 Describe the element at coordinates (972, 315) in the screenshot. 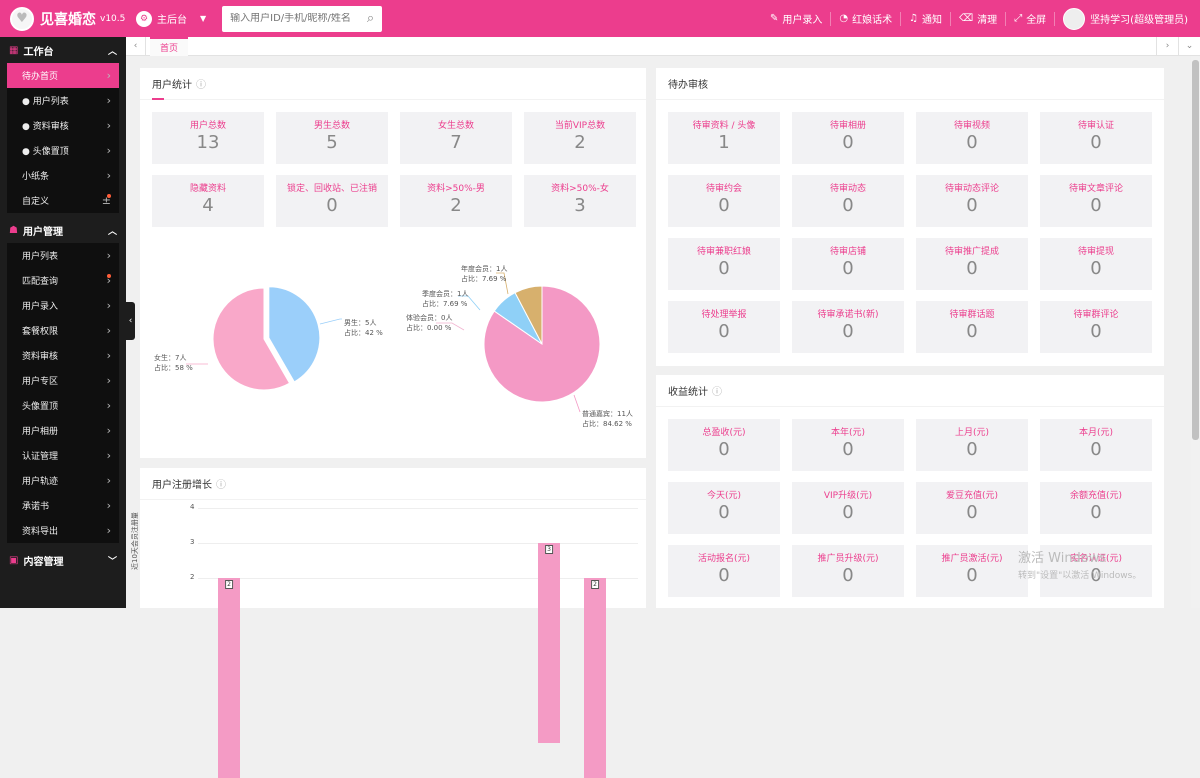

I see `tile-label: 待审群话题` at that location.